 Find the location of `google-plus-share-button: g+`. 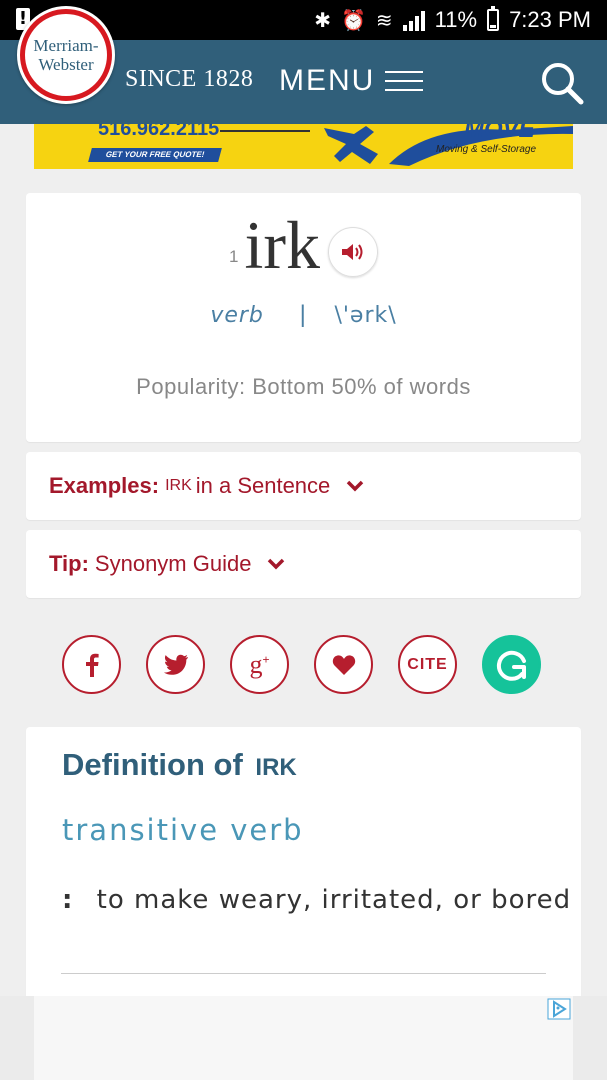

google-plus-share-button: g+ is located at coordinates (259, 664).